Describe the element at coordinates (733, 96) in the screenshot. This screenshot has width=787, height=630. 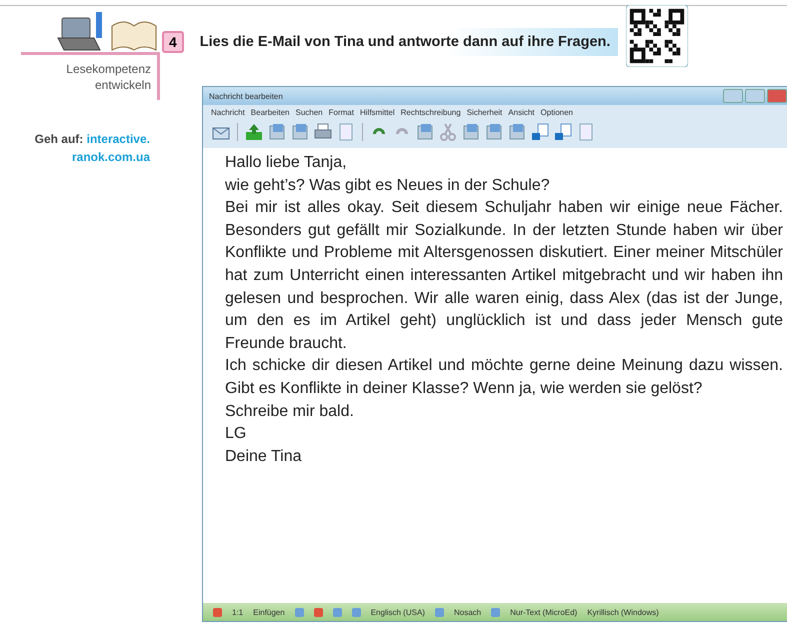
I see `minimize-button` at that location.